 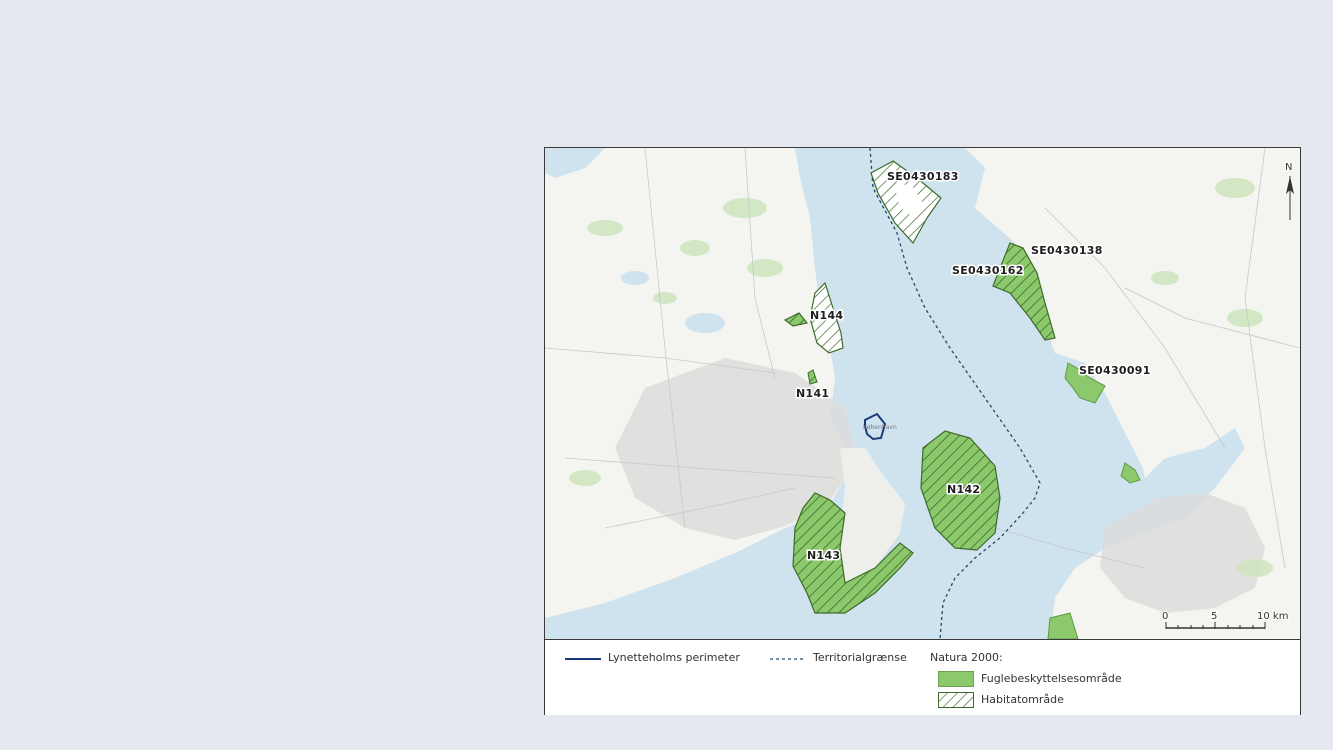 What do you see at coordinates (880, 427) in the screenshot?
I see `place-label-copenhagen: København` at bounding box center [880, 427].